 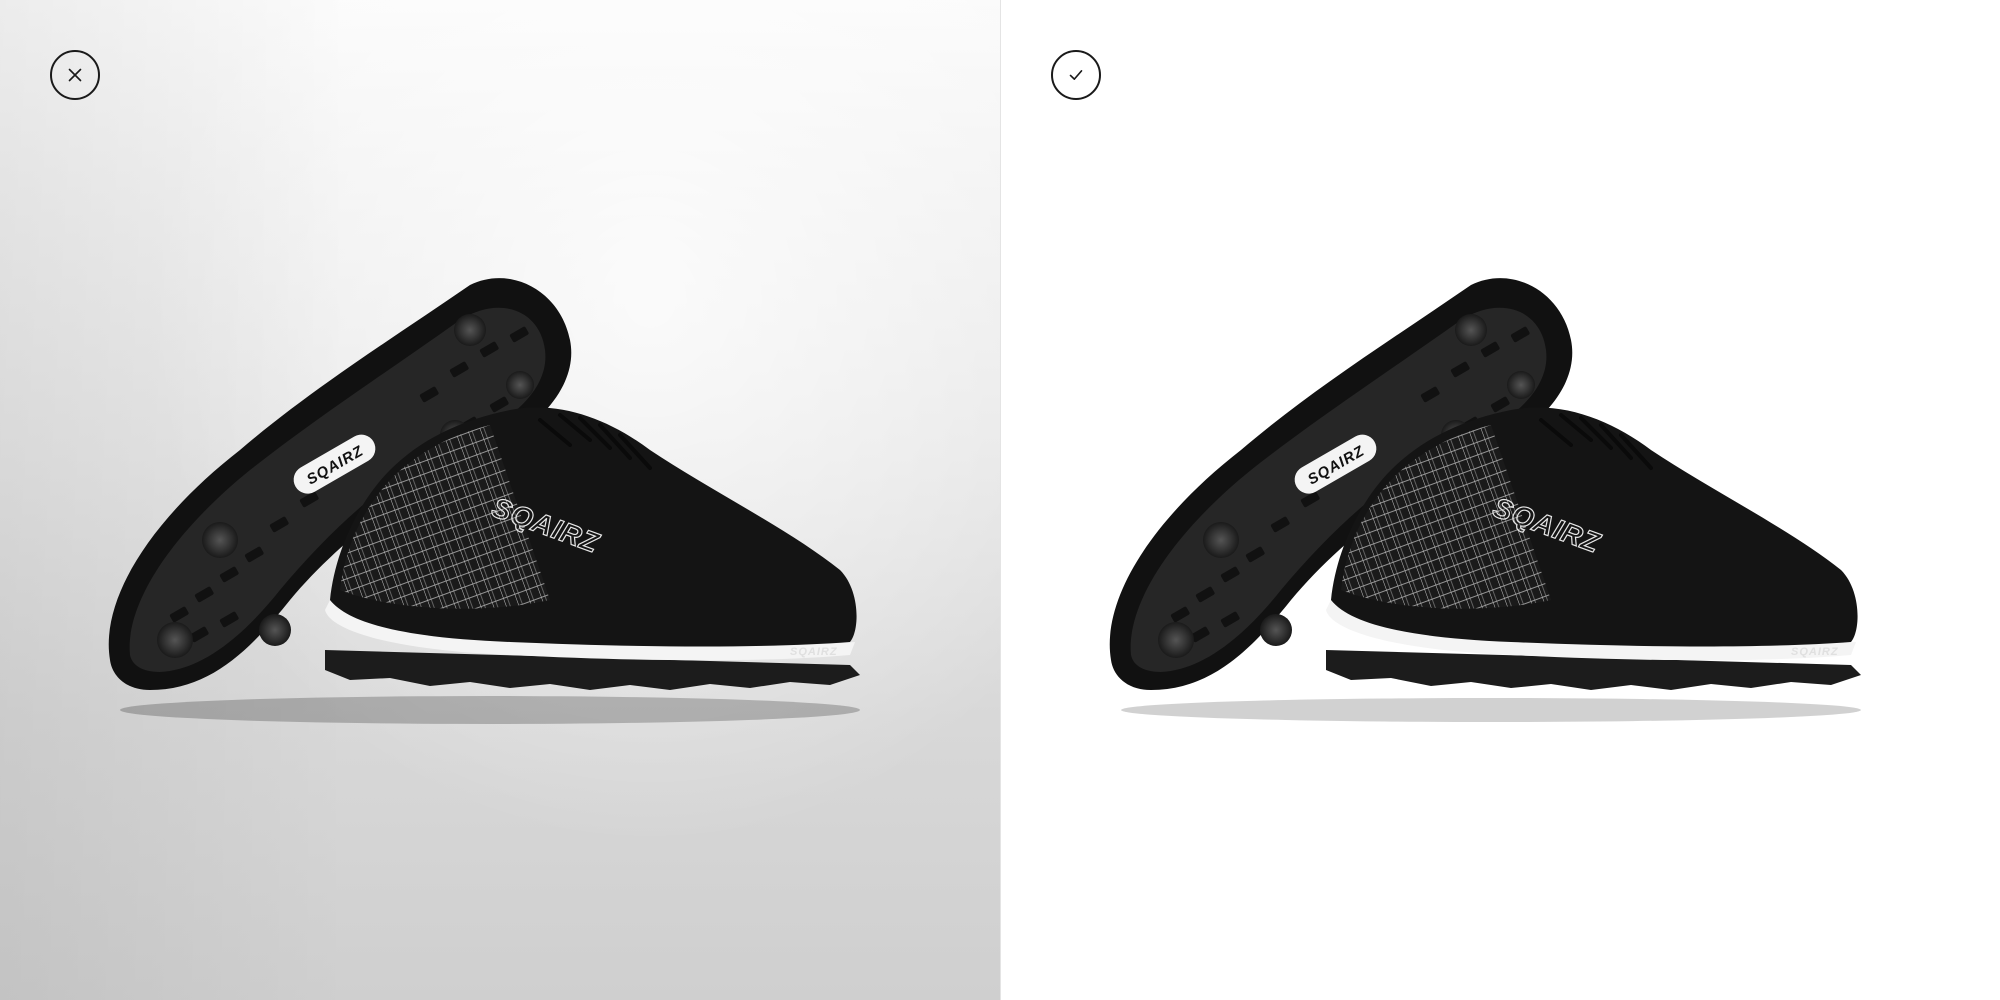 I want to click on approved-badge, so click(x=1076, y=75).